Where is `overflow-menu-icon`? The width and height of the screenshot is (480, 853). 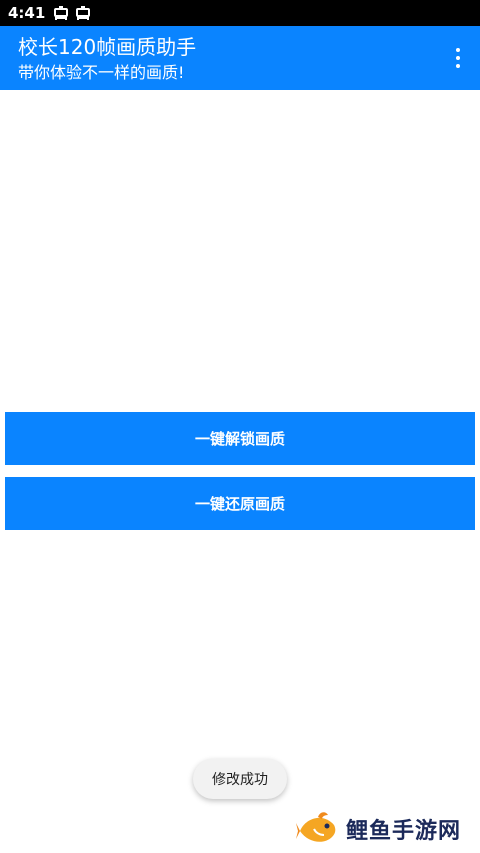
overflow-menu-icon is located at coordinates (458, 58).